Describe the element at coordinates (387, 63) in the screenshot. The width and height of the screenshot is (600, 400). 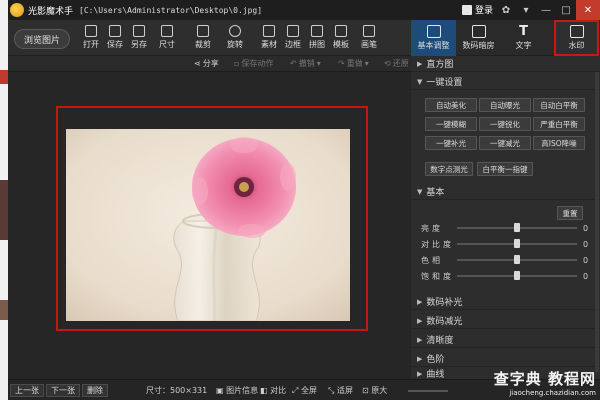
I see `restore-icon: ⟲` at that location.